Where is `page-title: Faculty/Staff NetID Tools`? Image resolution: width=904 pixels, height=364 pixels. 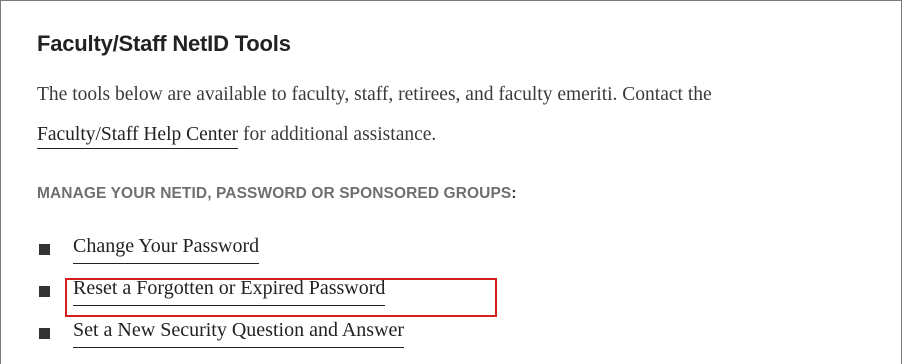
page-title: Faculty/Staff NetID Tools is located at coordinates (164, 43).